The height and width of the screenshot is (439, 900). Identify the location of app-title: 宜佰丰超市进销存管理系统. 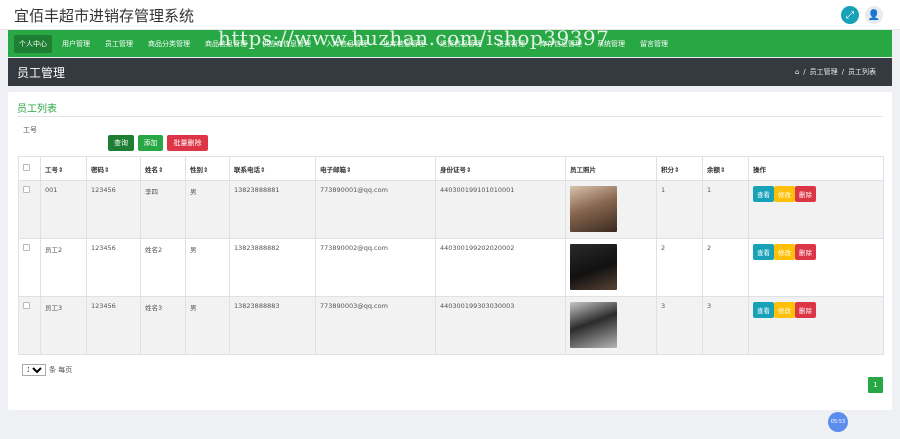
(104, 16).